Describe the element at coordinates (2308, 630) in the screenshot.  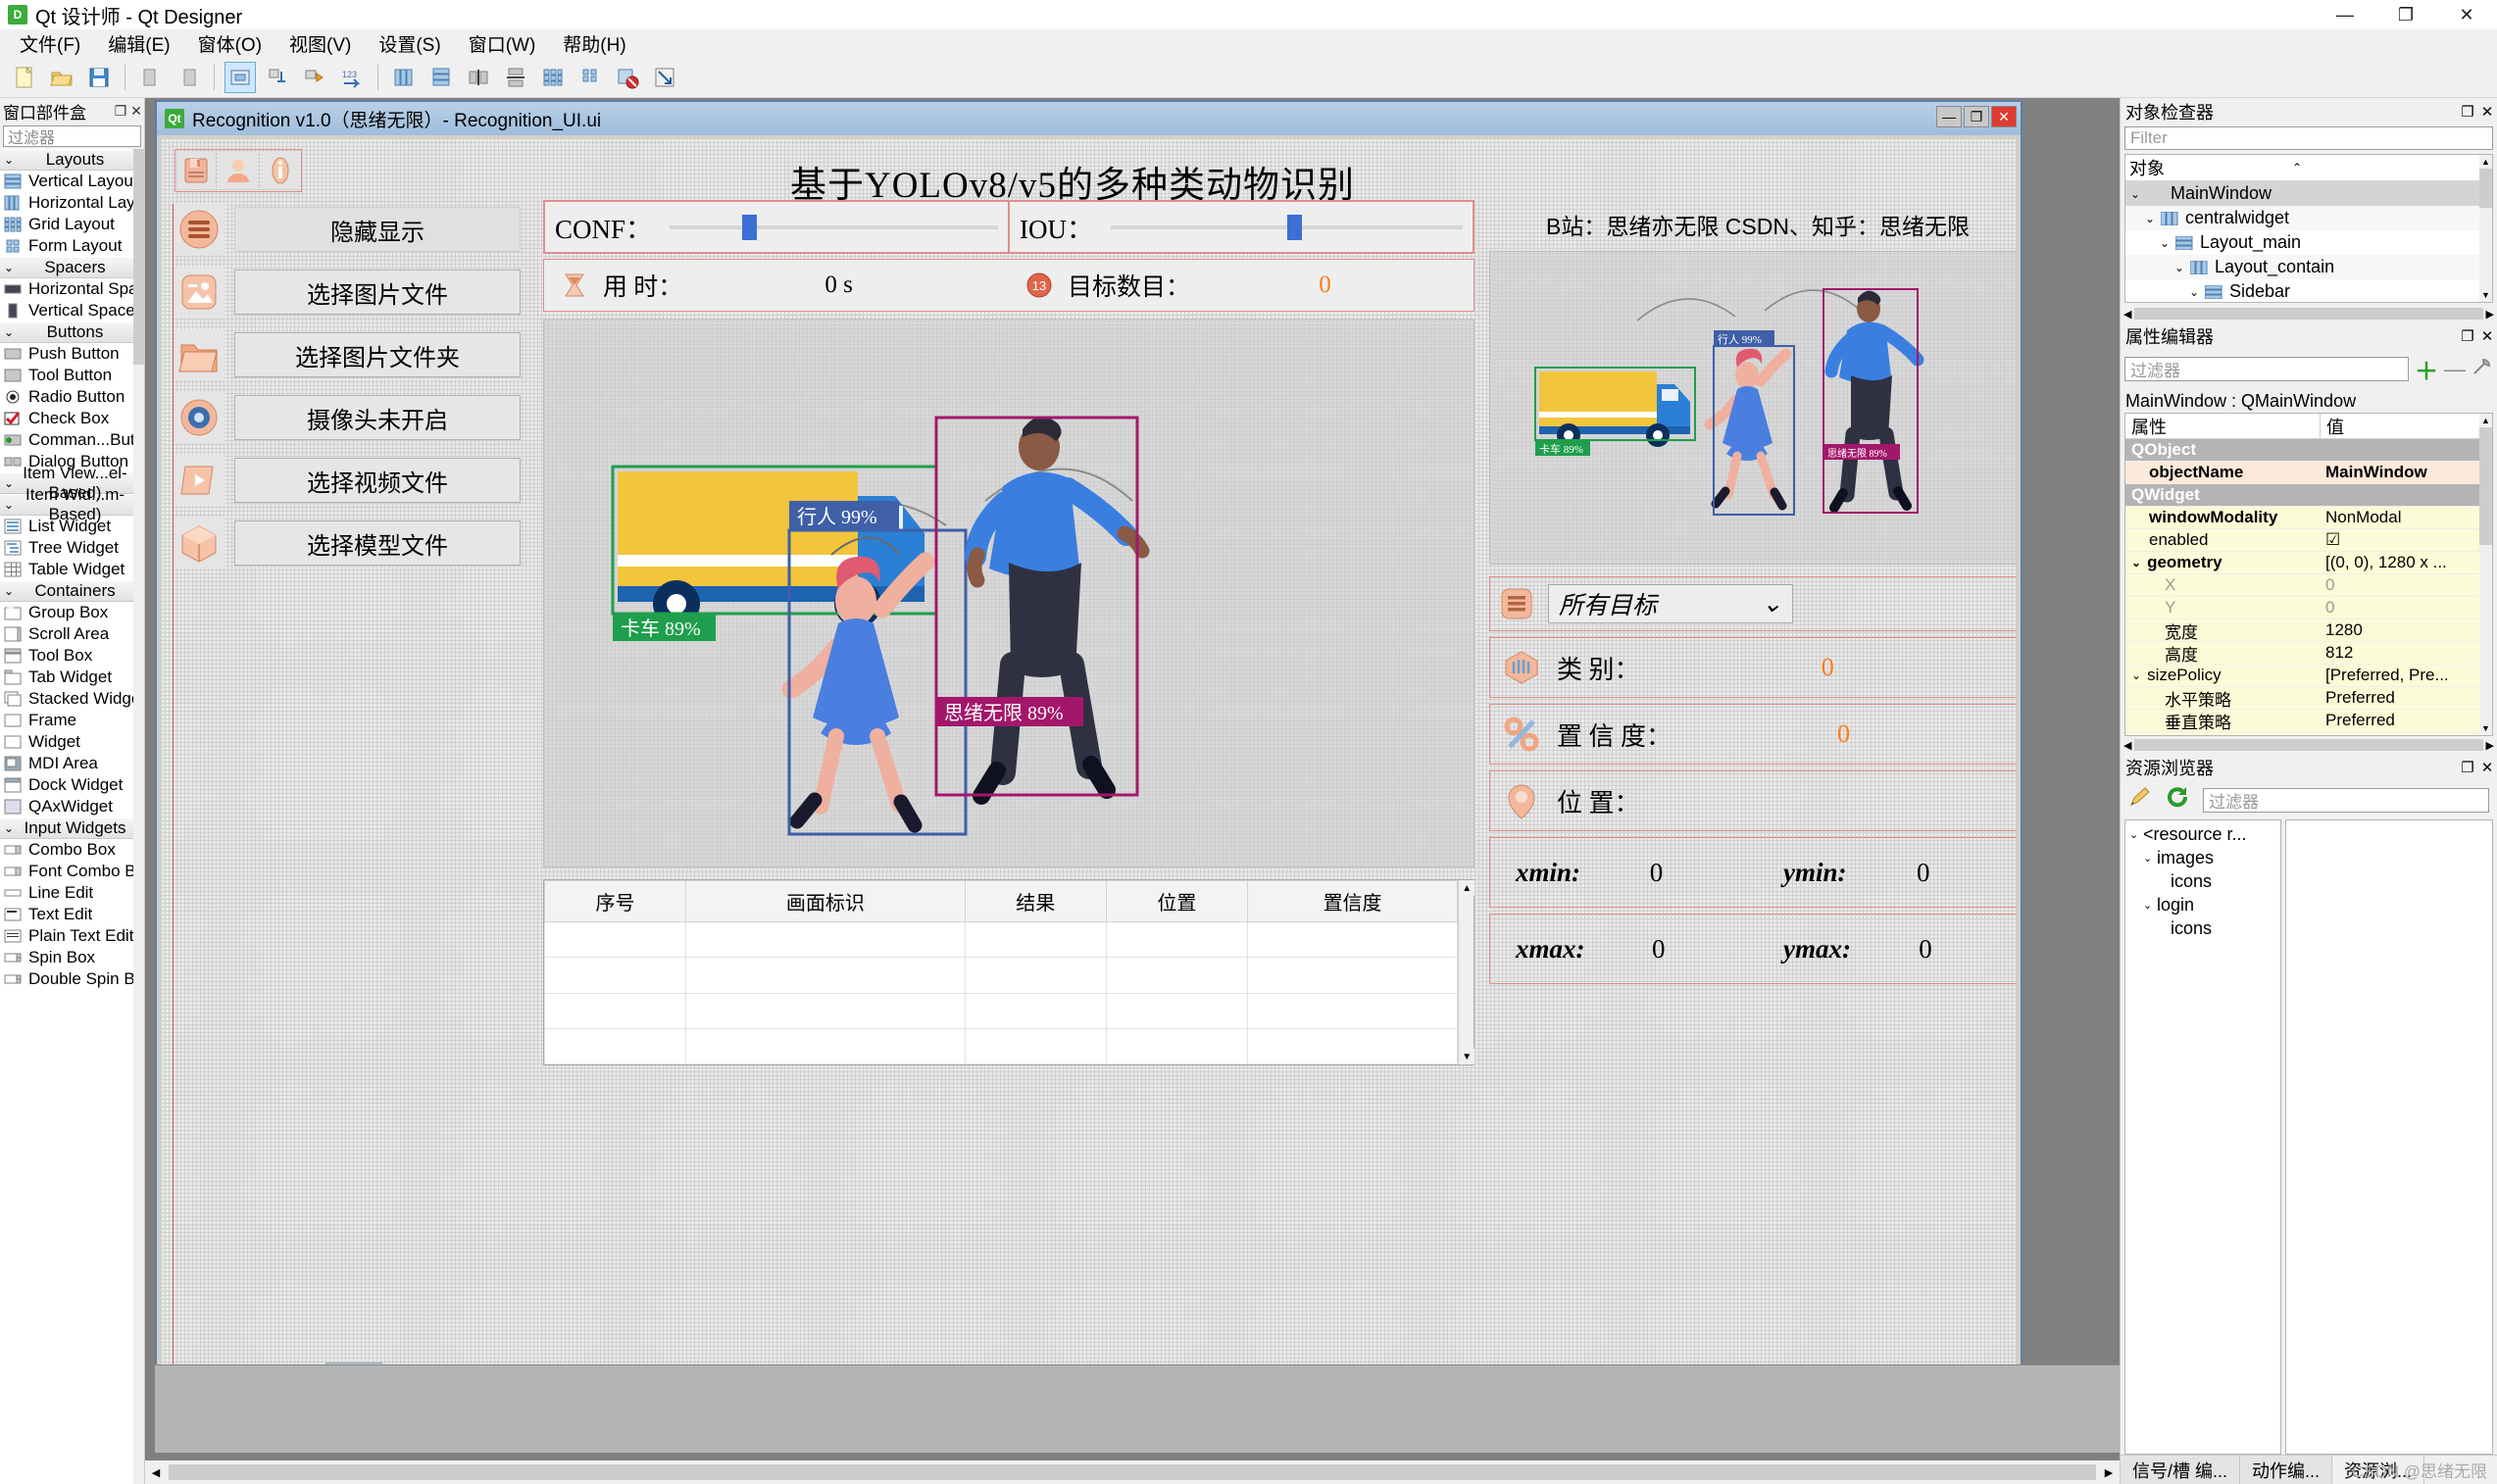
I see `property-row-8: 宽度 1280` at that location.